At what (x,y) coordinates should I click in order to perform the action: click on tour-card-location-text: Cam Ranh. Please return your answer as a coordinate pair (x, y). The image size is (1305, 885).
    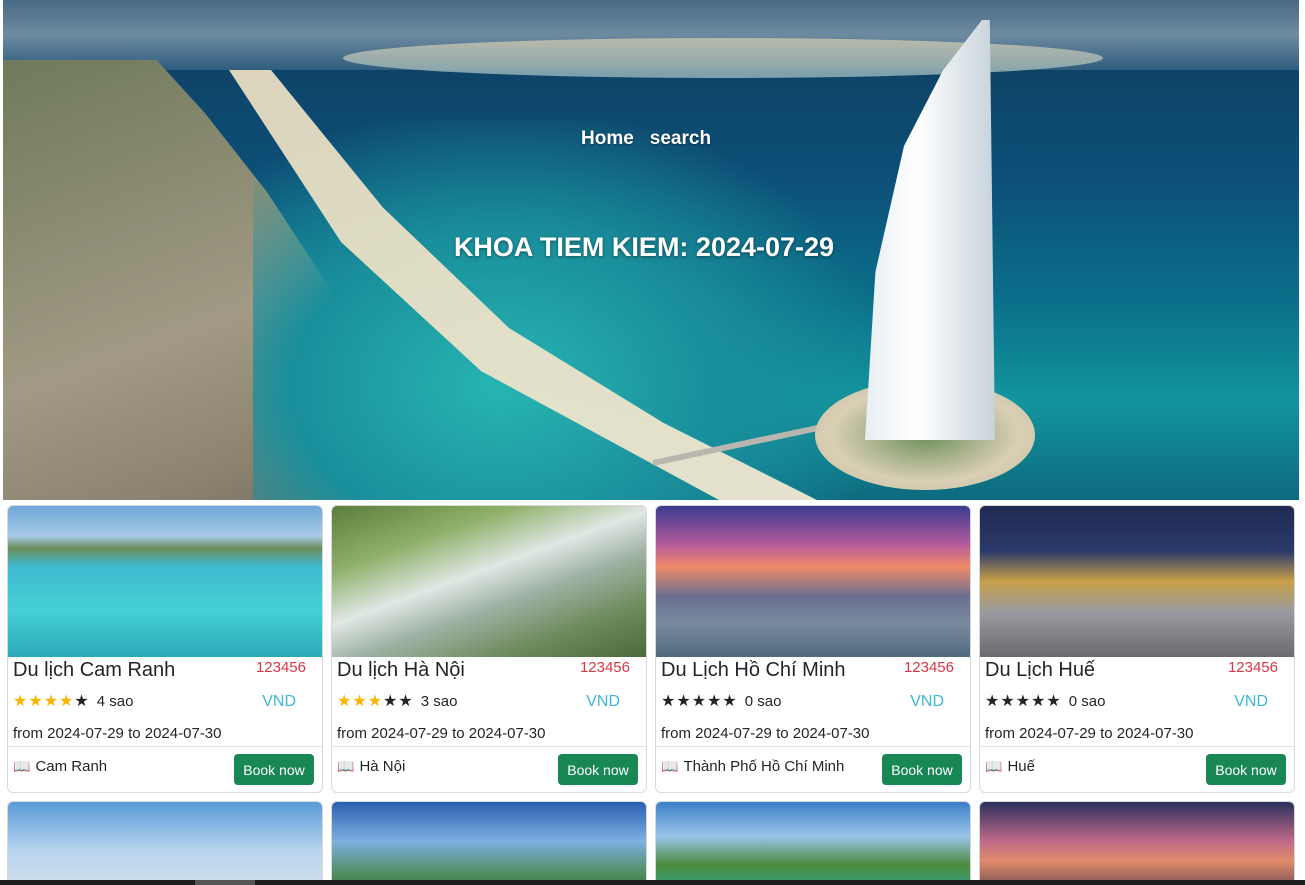
    Looking at the image, I should click on (71, 766).